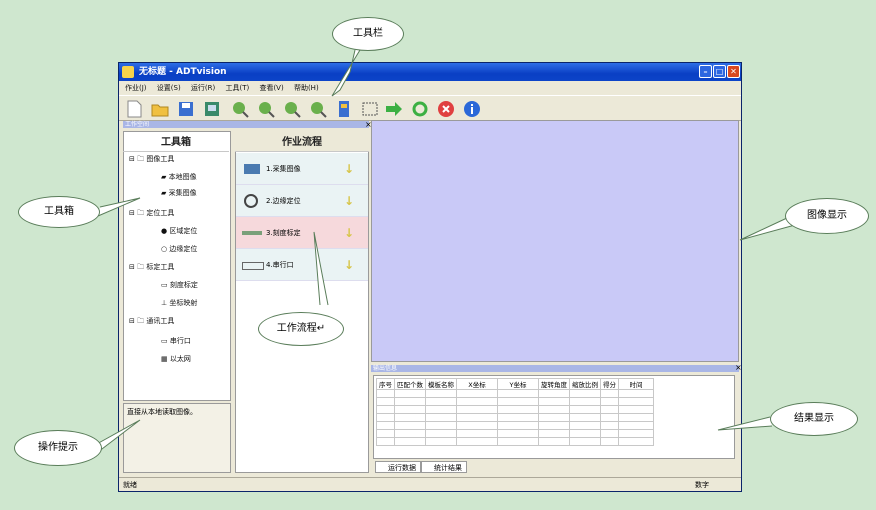 This screenshot has height=510, width=876. What do you see at coordinates (368, 34) in the screenshot?
I see `callout-toolbar: 工具栏` at bounding box center [368, 34].